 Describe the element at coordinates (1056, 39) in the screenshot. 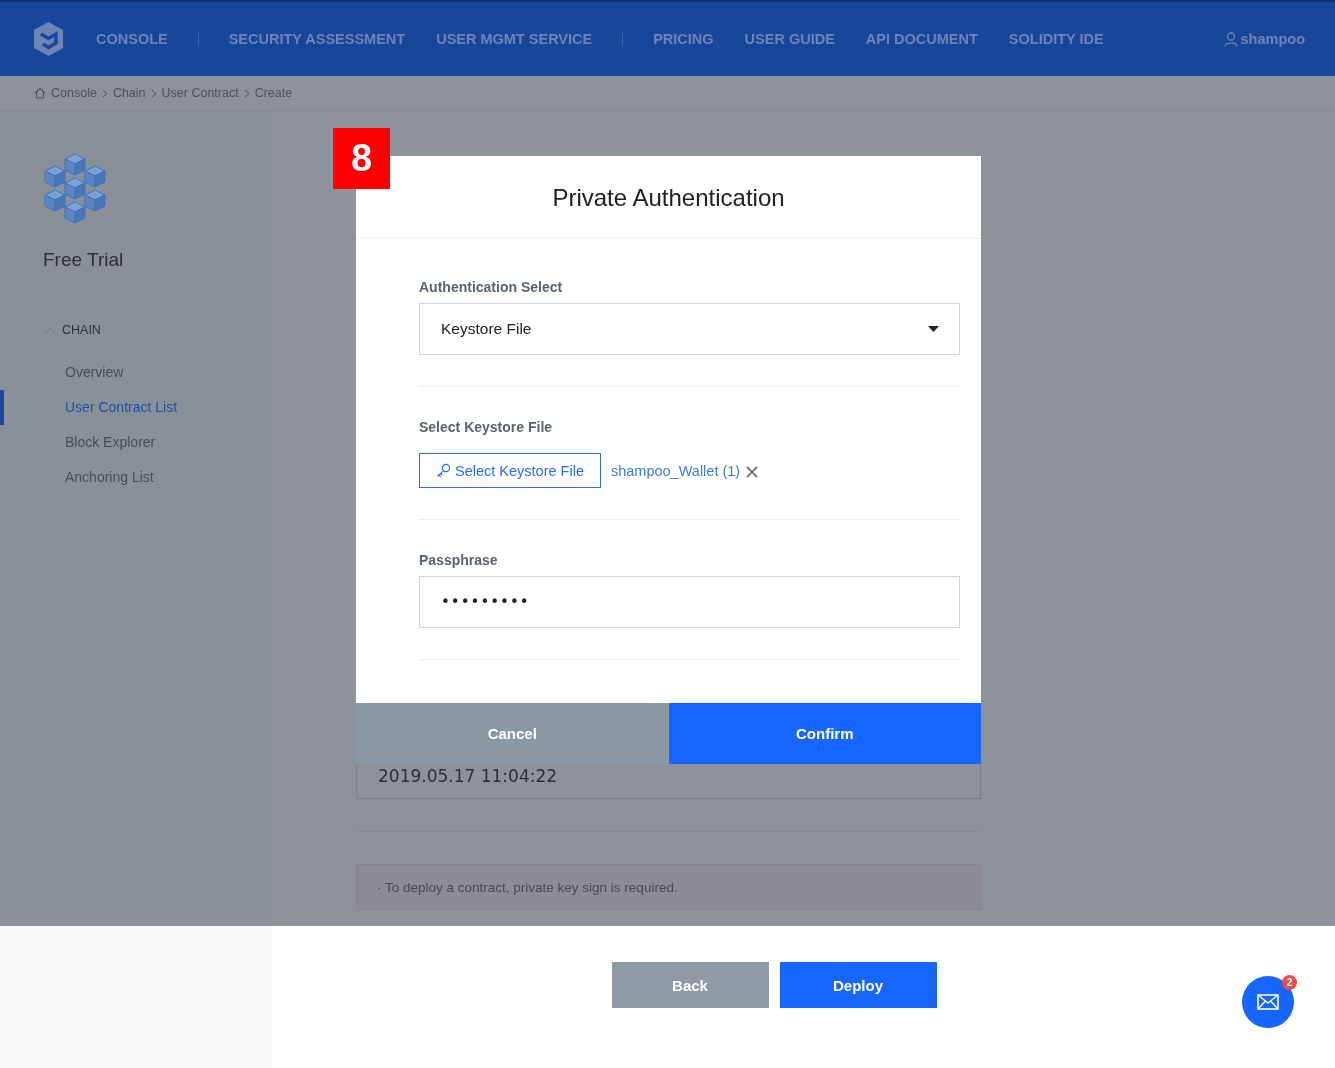

I see `nav-link: SOLIDITY IDE` at that location.